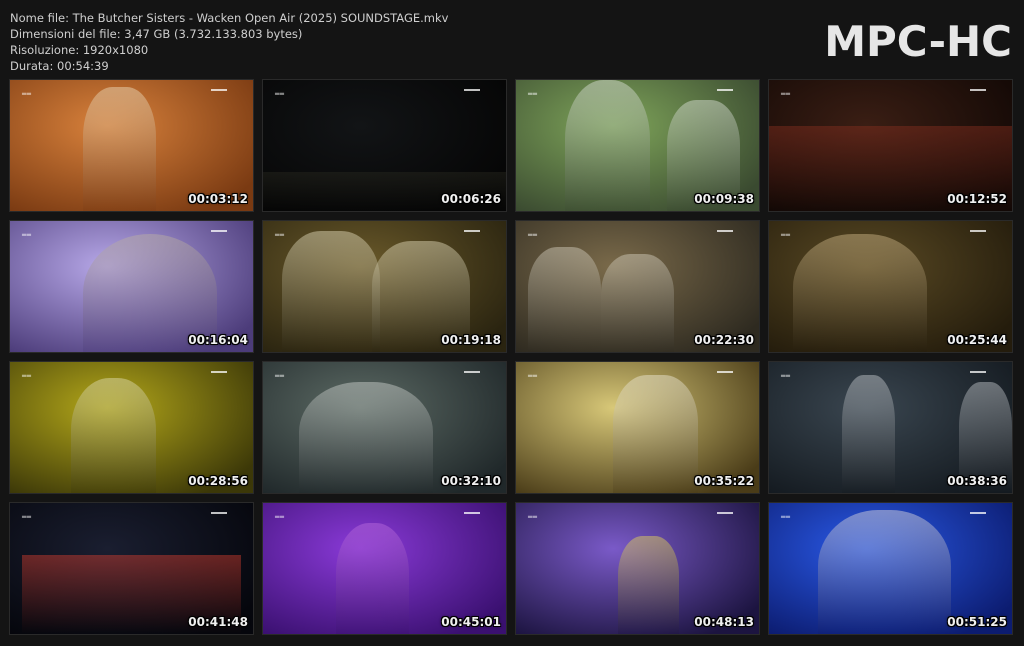 This screenshot has width=1024, height=646. I want to click on video-thumbnail: ══ 00:28:56, so click(131, 427).